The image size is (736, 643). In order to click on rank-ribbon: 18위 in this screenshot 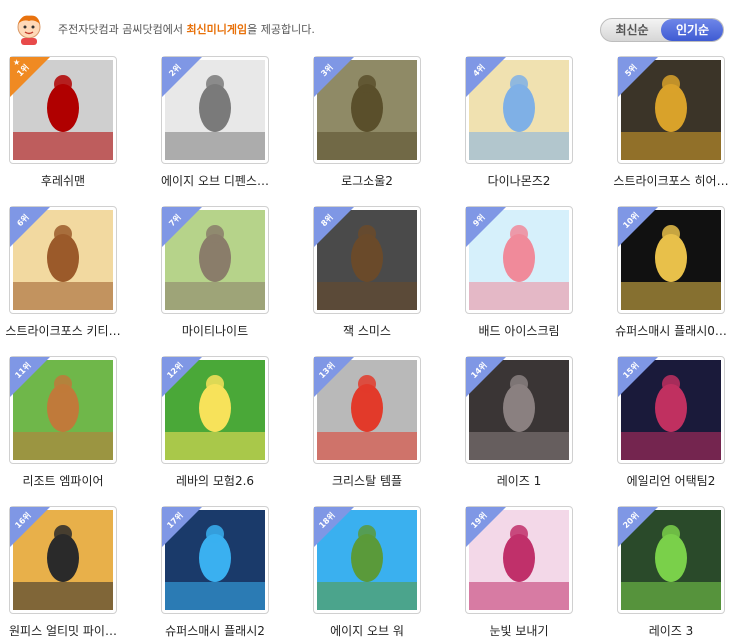, I will do `click(334, 527)`.